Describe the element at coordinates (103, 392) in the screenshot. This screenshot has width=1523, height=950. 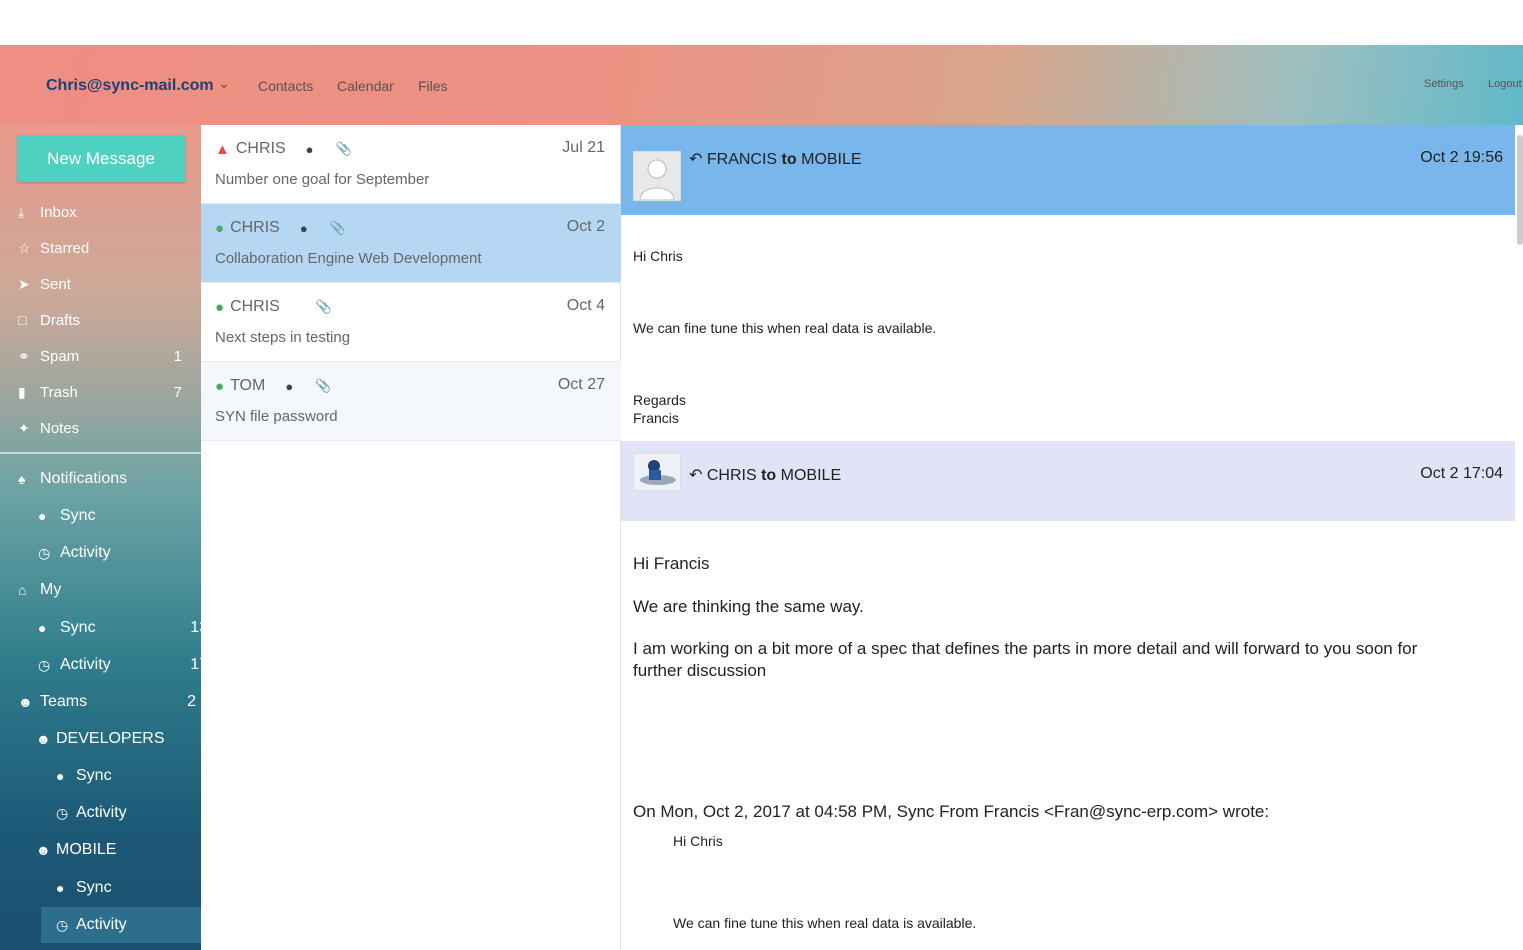
I see `sidebar-item-trash: ▮ Trash 7` at that location.